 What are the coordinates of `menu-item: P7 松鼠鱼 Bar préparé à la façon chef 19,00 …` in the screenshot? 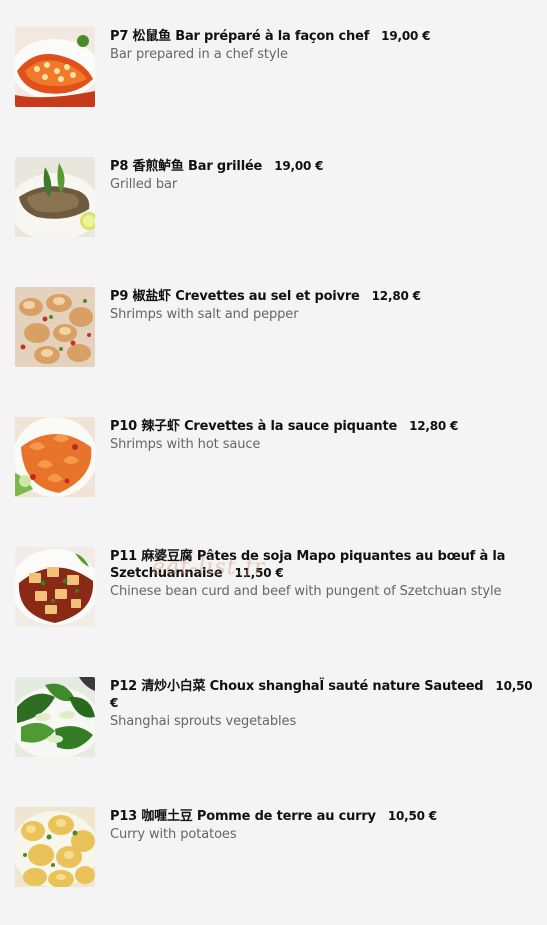 It's located at (273, 68).